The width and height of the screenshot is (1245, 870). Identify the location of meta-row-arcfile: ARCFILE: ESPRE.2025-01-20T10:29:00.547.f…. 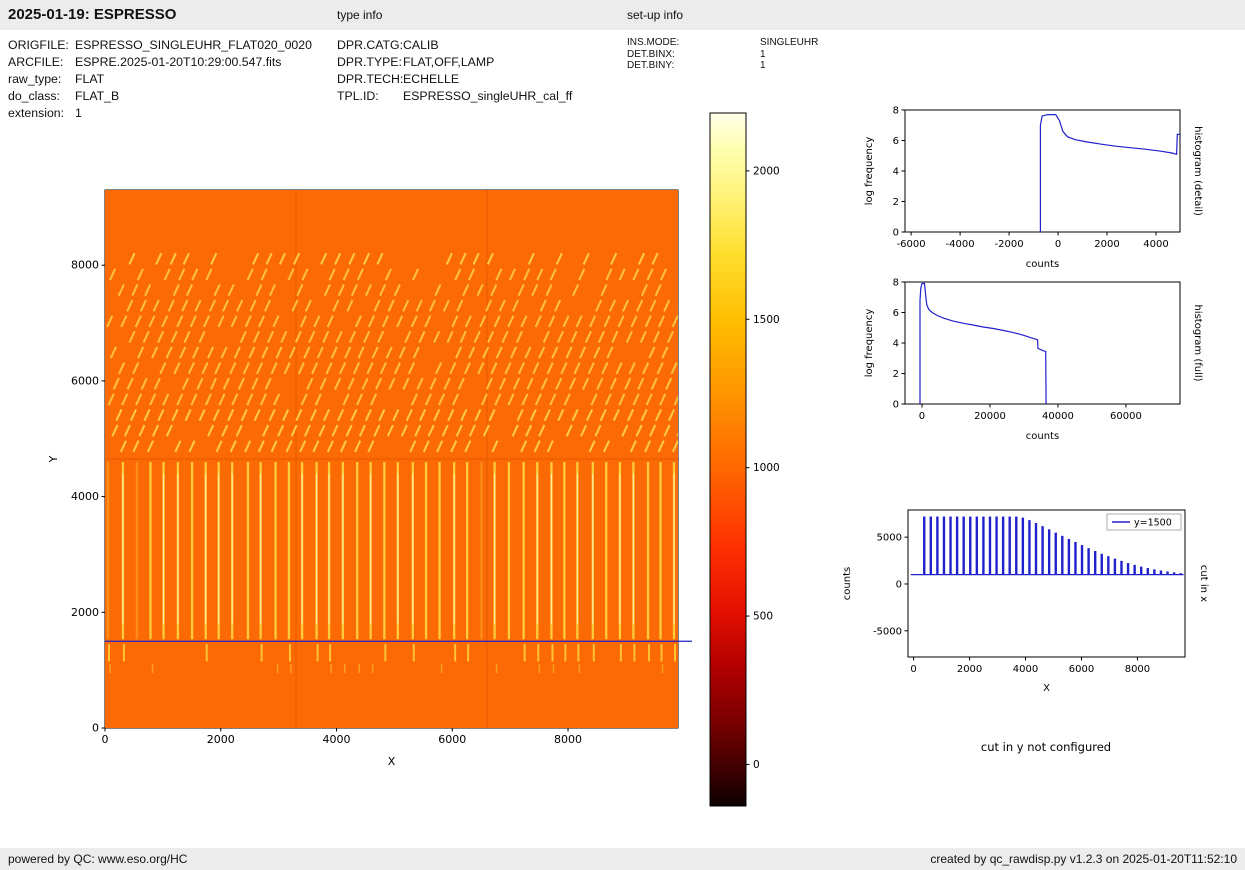
(160, 62).